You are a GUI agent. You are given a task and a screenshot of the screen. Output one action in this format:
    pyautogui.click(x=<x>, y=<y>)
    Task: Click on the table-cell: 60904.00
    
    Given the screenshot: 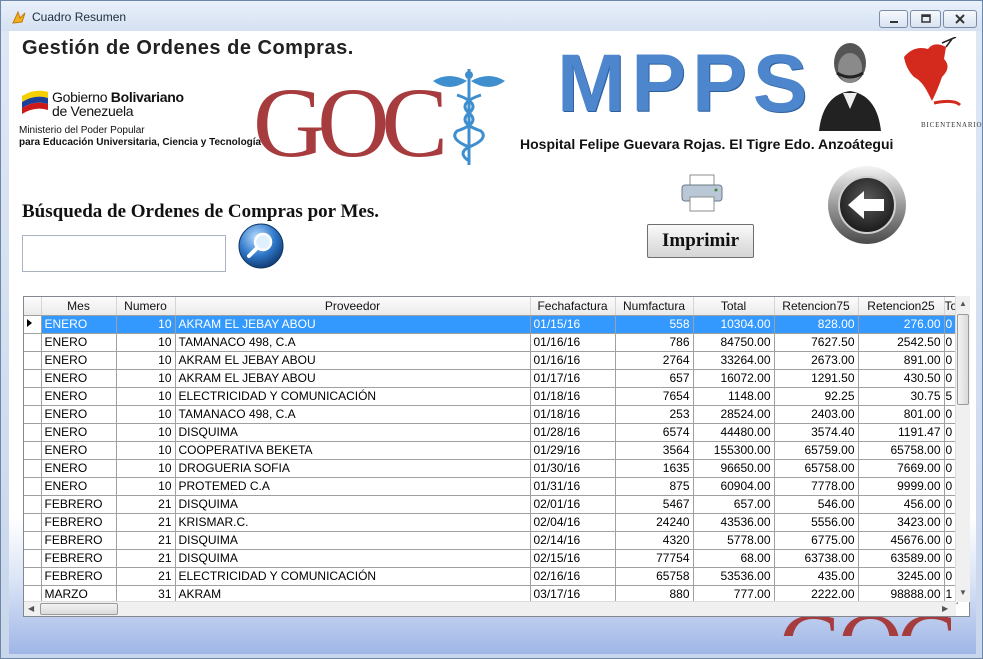 What is the action you would take?
    pyautogui.click(x=734, y=486)
    